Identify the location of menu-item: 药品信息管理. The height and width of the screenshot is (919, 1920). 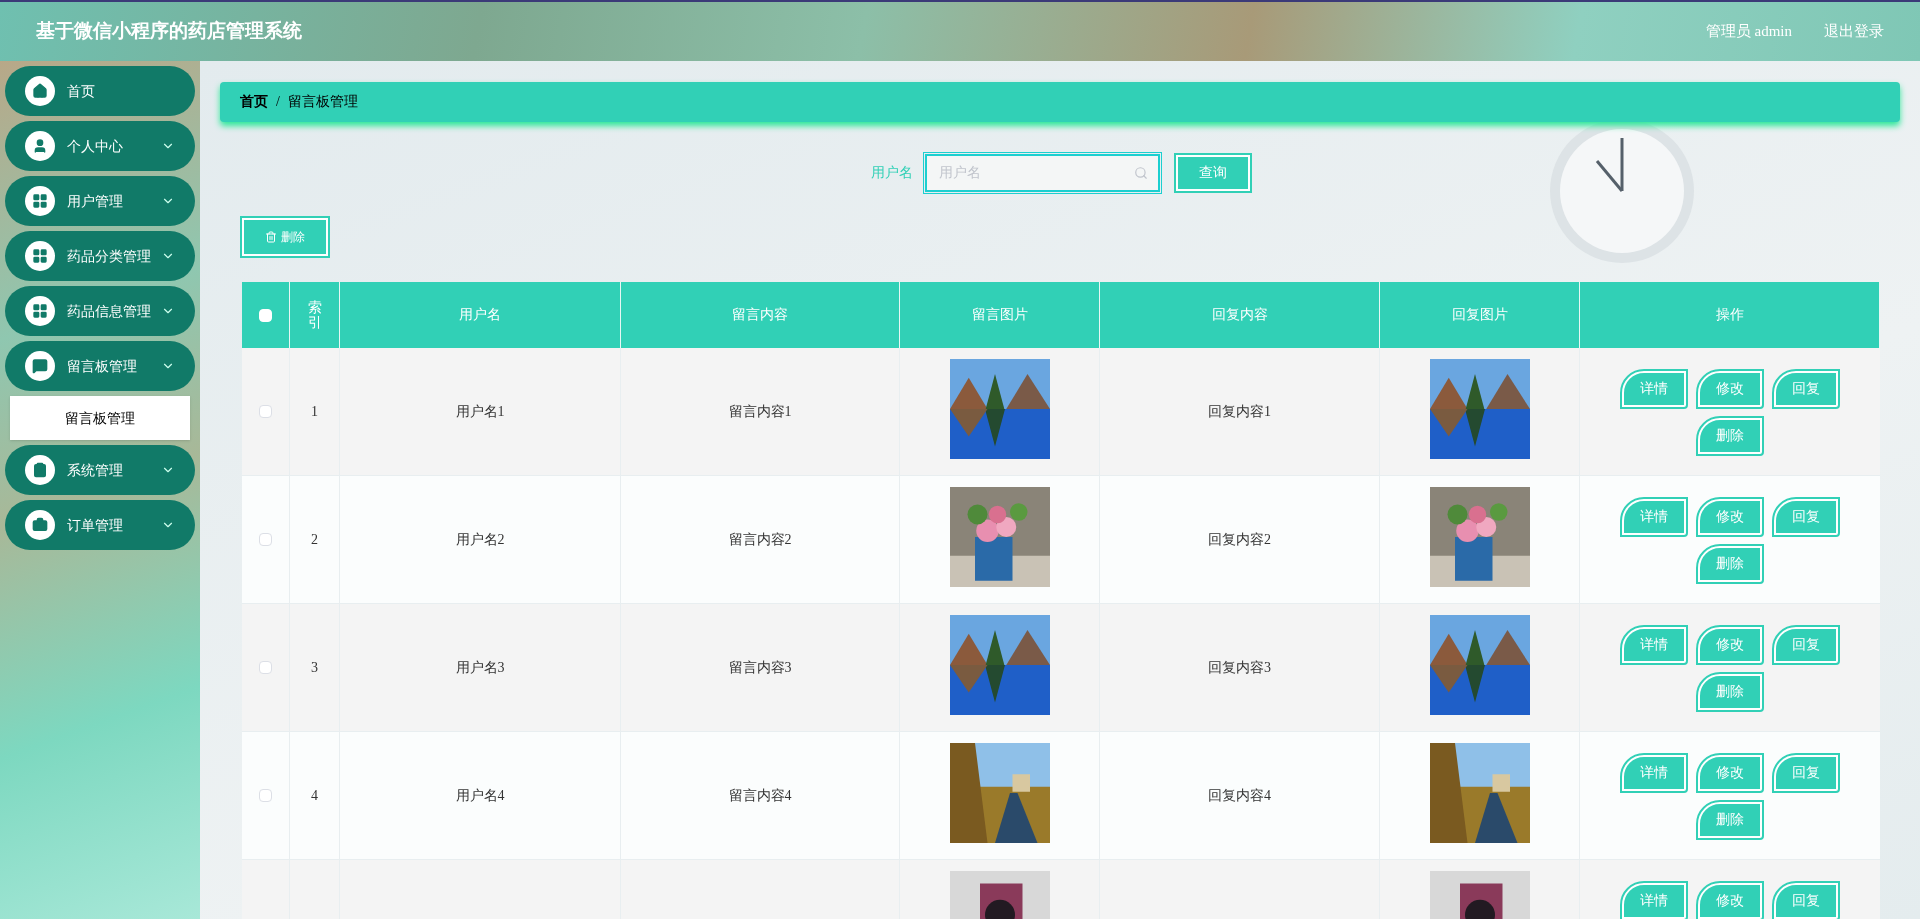
(100, 311).